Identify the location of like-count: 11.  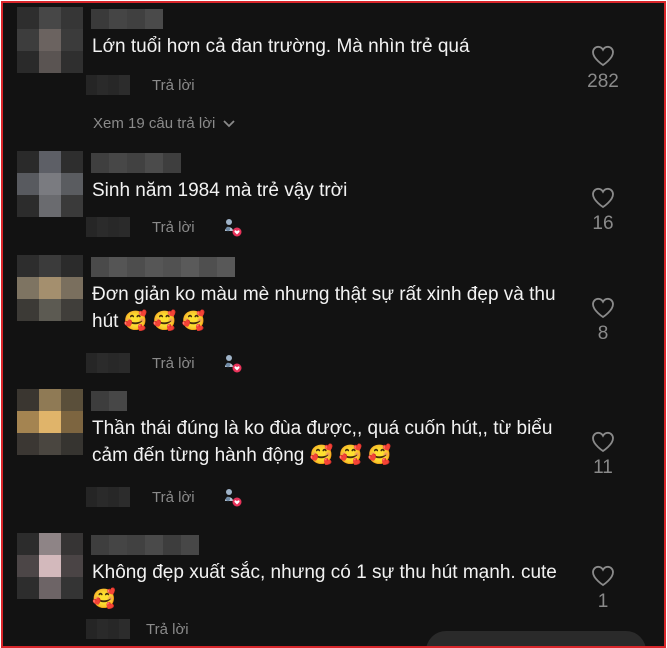
(603, 467).